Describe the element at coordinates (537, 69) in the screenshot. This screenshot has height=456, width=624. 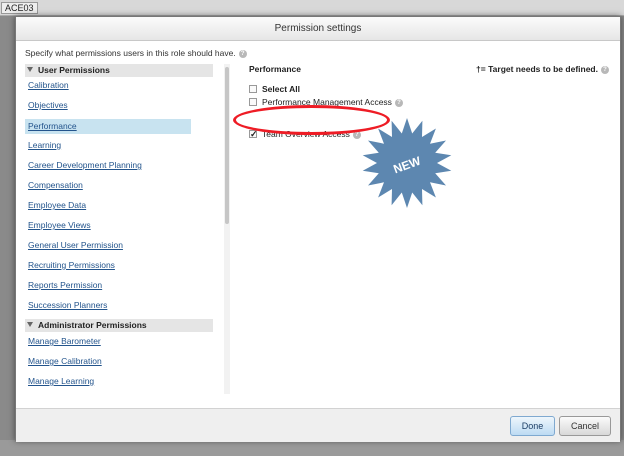
I see `target-note-label: †= Target needs to be defined.` at that location.